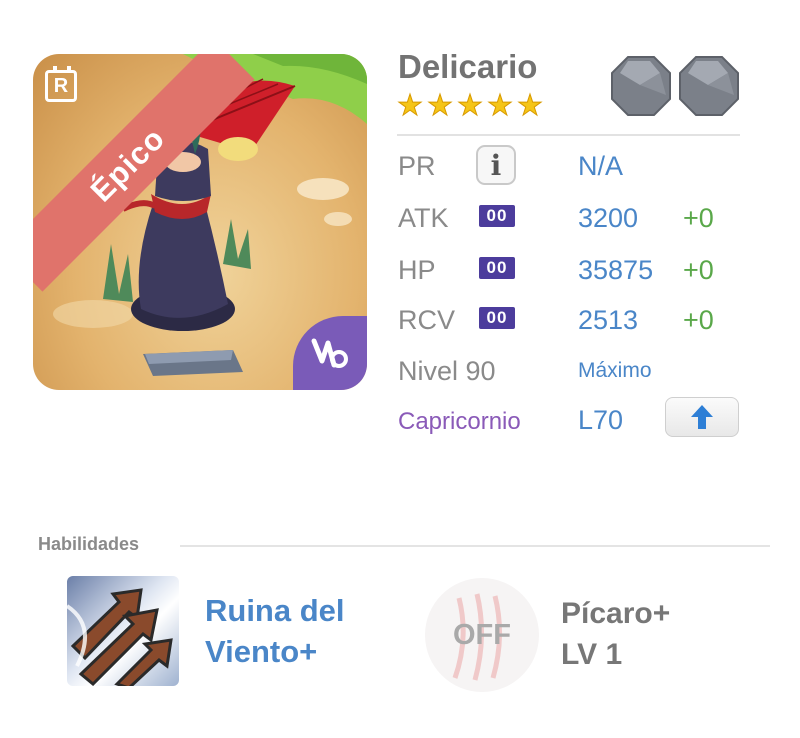 Image resolution: width=800 pixels, height=738 pixels. Describe the element at coordinates (601, 420) in the screenshot. I see `zodiac-level: L70` at that location.